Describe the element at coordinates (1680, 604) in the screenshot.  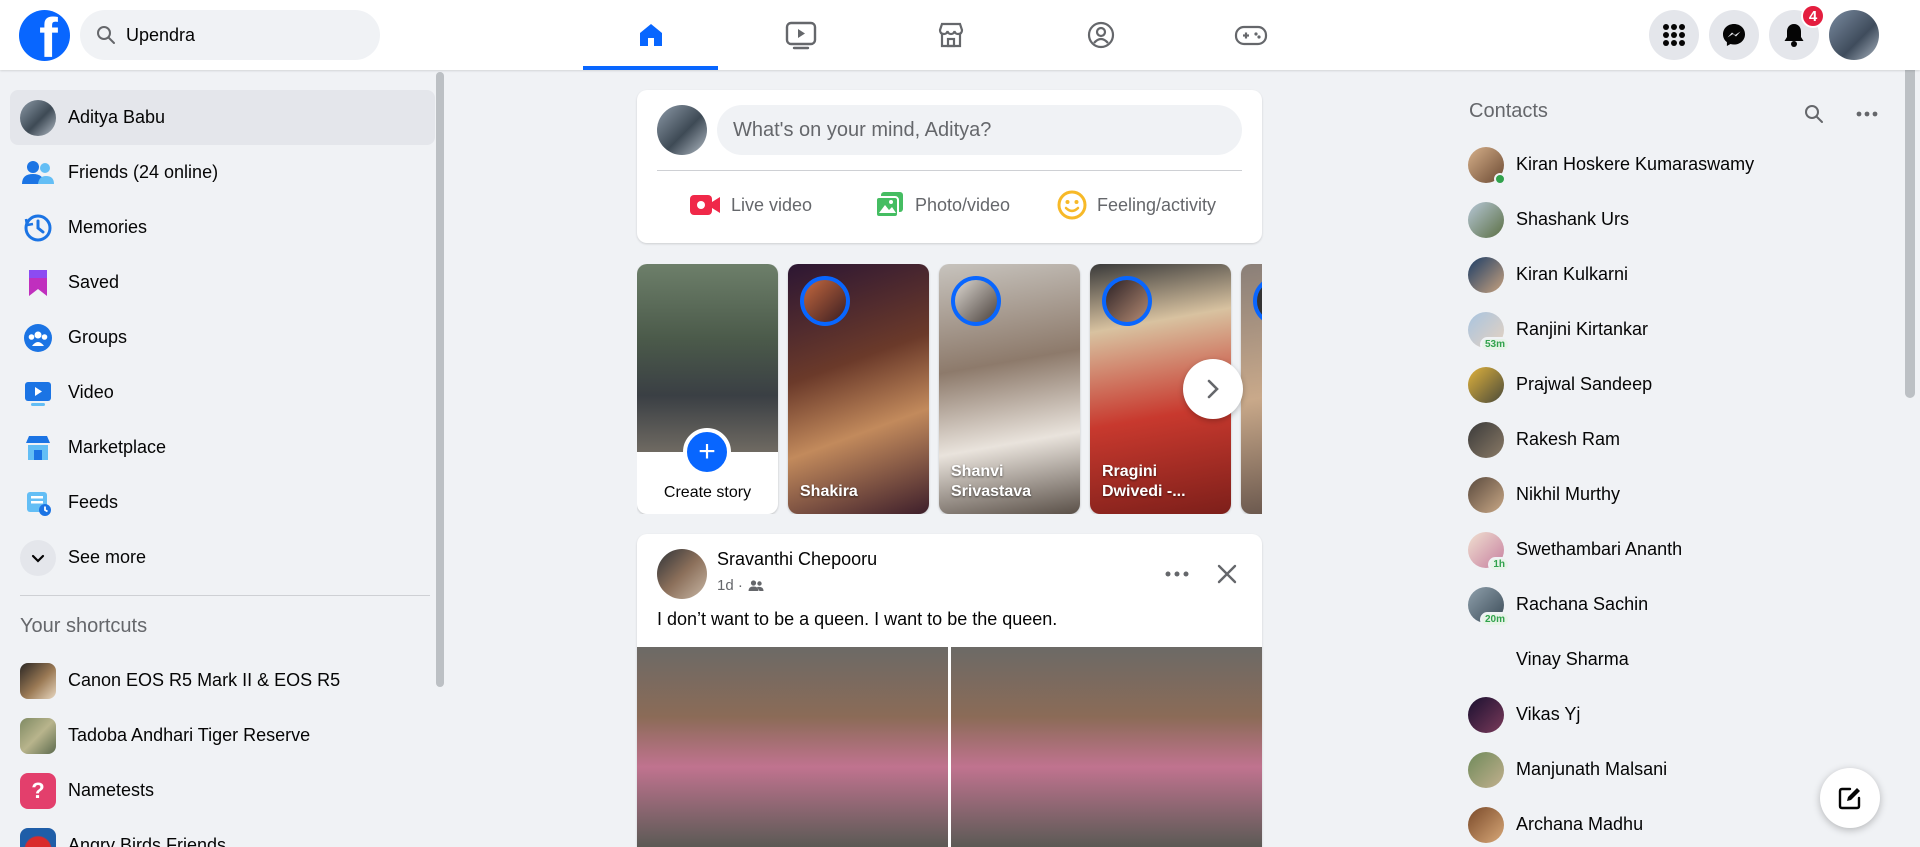
I see `contact-item: 20m Rachana Sachin` at that location.